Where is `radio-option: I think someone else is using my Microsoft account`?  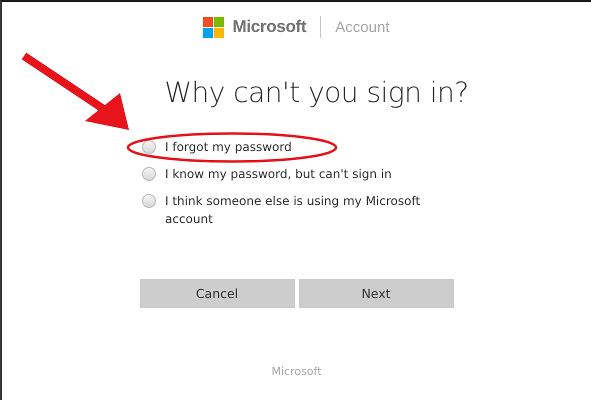
radio-option: I think someone else is using my Microsoft account is located at coordinates (292, 210).